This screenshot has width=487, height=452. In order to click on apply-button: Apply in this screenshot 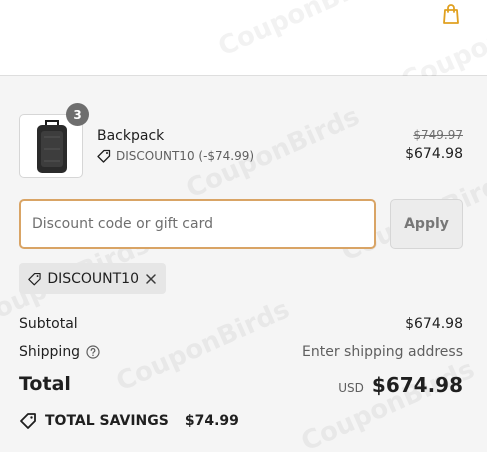, I will do `click(426, 224)`.